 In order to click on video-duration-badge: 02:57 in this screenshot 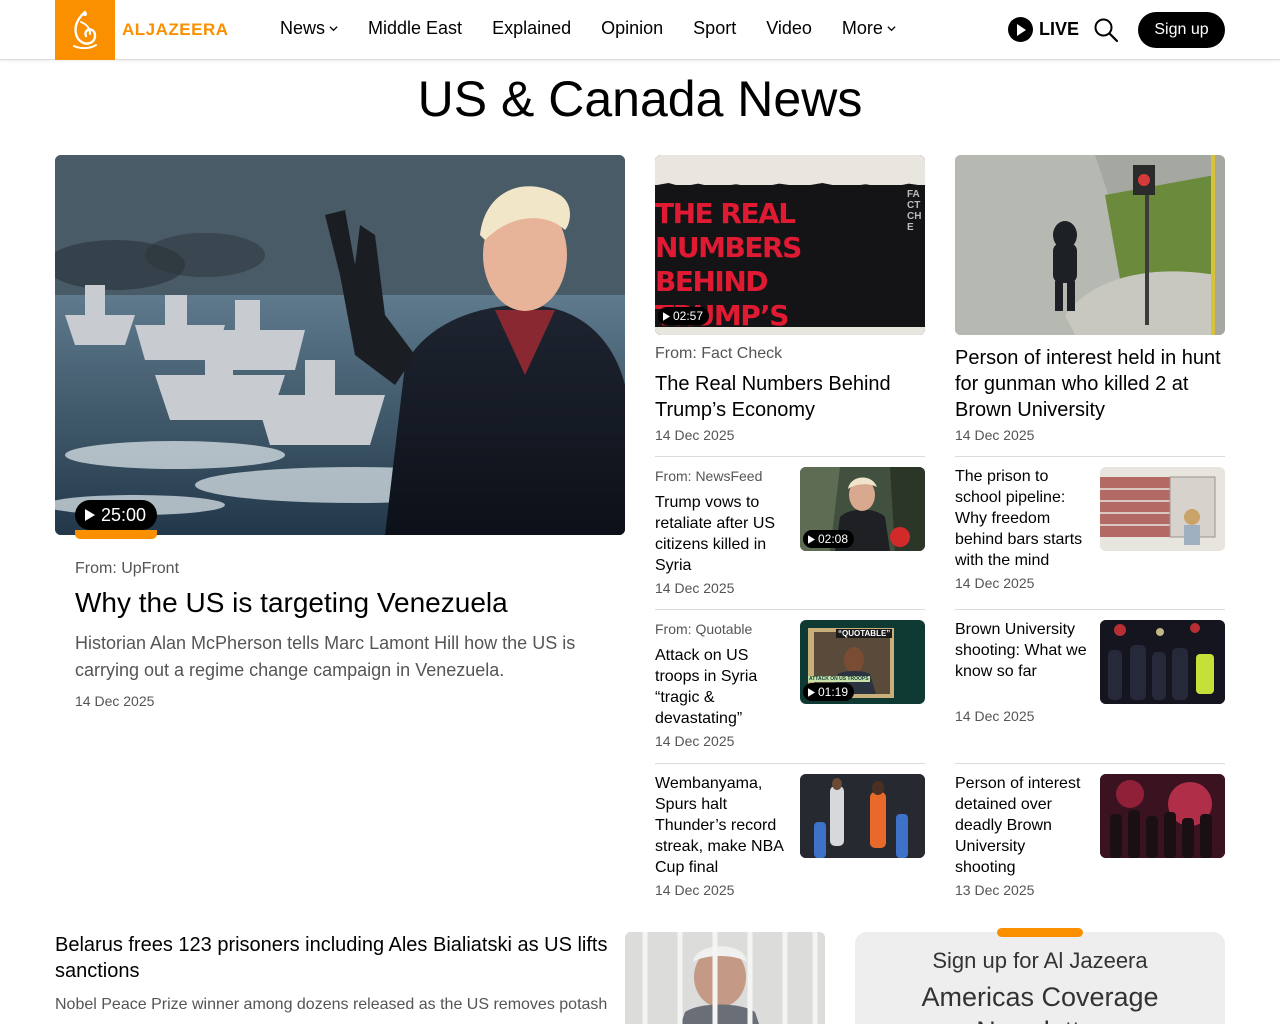, I will do `click(684, 316)`.